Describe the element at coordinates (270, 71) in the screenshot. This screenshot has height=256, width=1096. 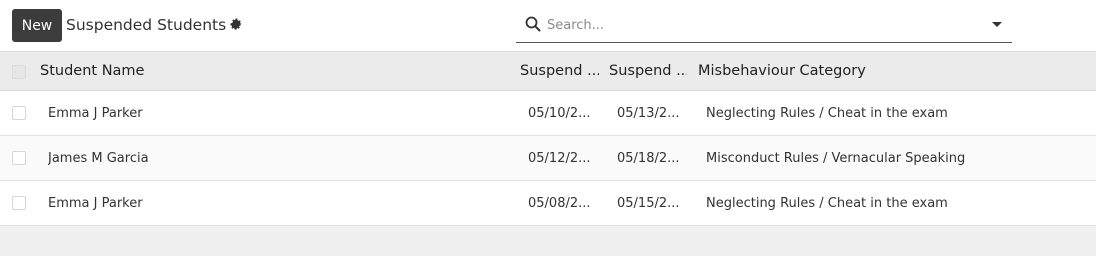
I see `column-header-student-name: Student Name` at that location.